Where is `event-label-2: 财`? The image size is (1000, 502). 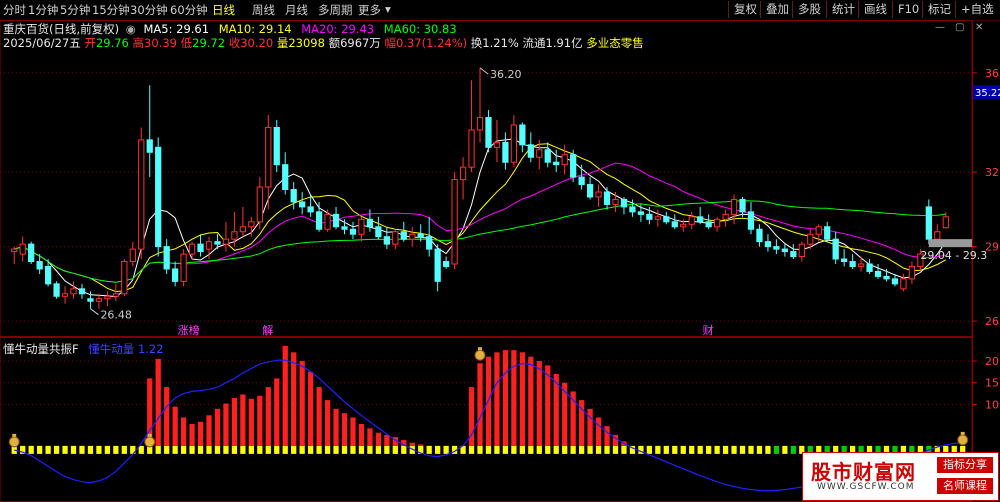
event-label-2: 财 is located at coordinates (708, 330).